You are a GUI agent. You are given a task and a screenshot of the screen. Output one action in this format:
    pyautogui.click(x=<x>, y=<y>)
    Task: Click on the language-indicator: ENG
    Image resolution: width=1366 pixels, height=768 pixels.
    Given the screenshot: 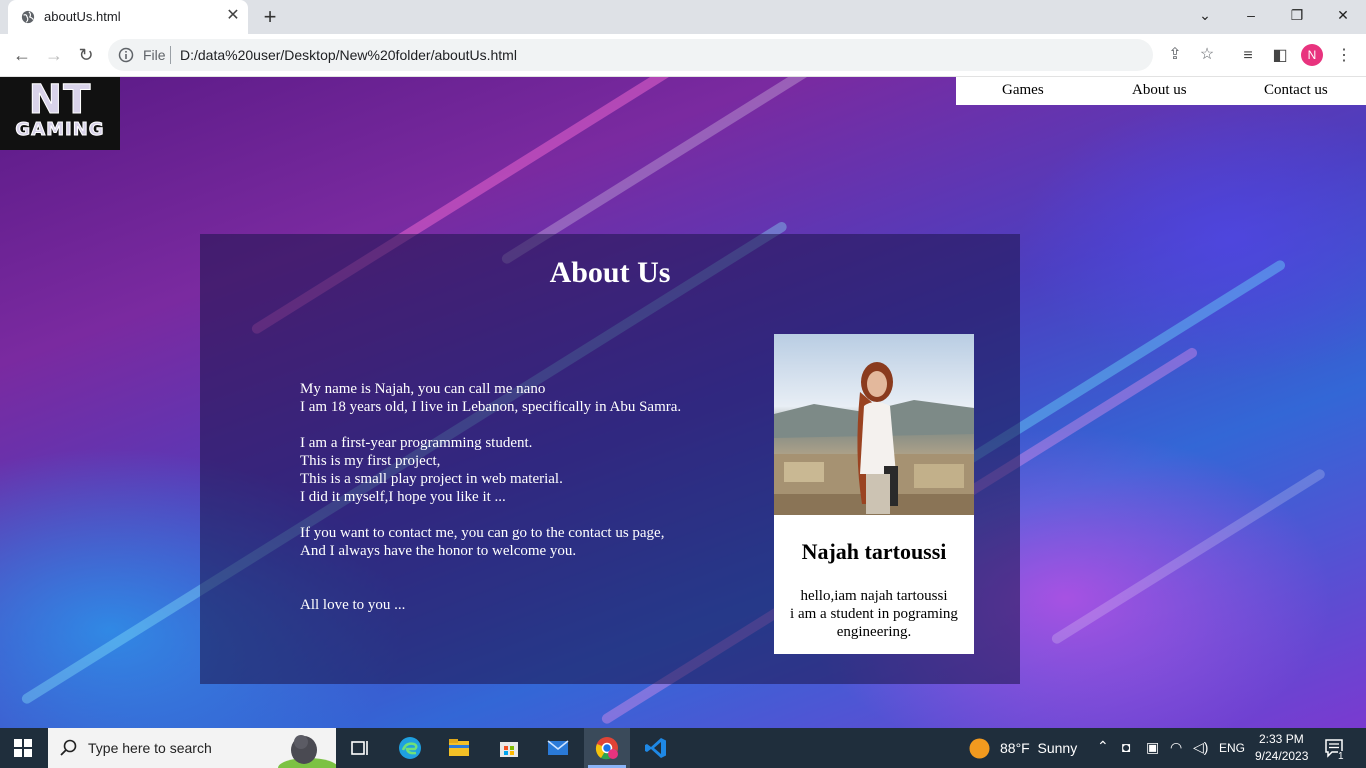 What is the action you would take?
    pyautogui.click(x=1232, y=748)
    